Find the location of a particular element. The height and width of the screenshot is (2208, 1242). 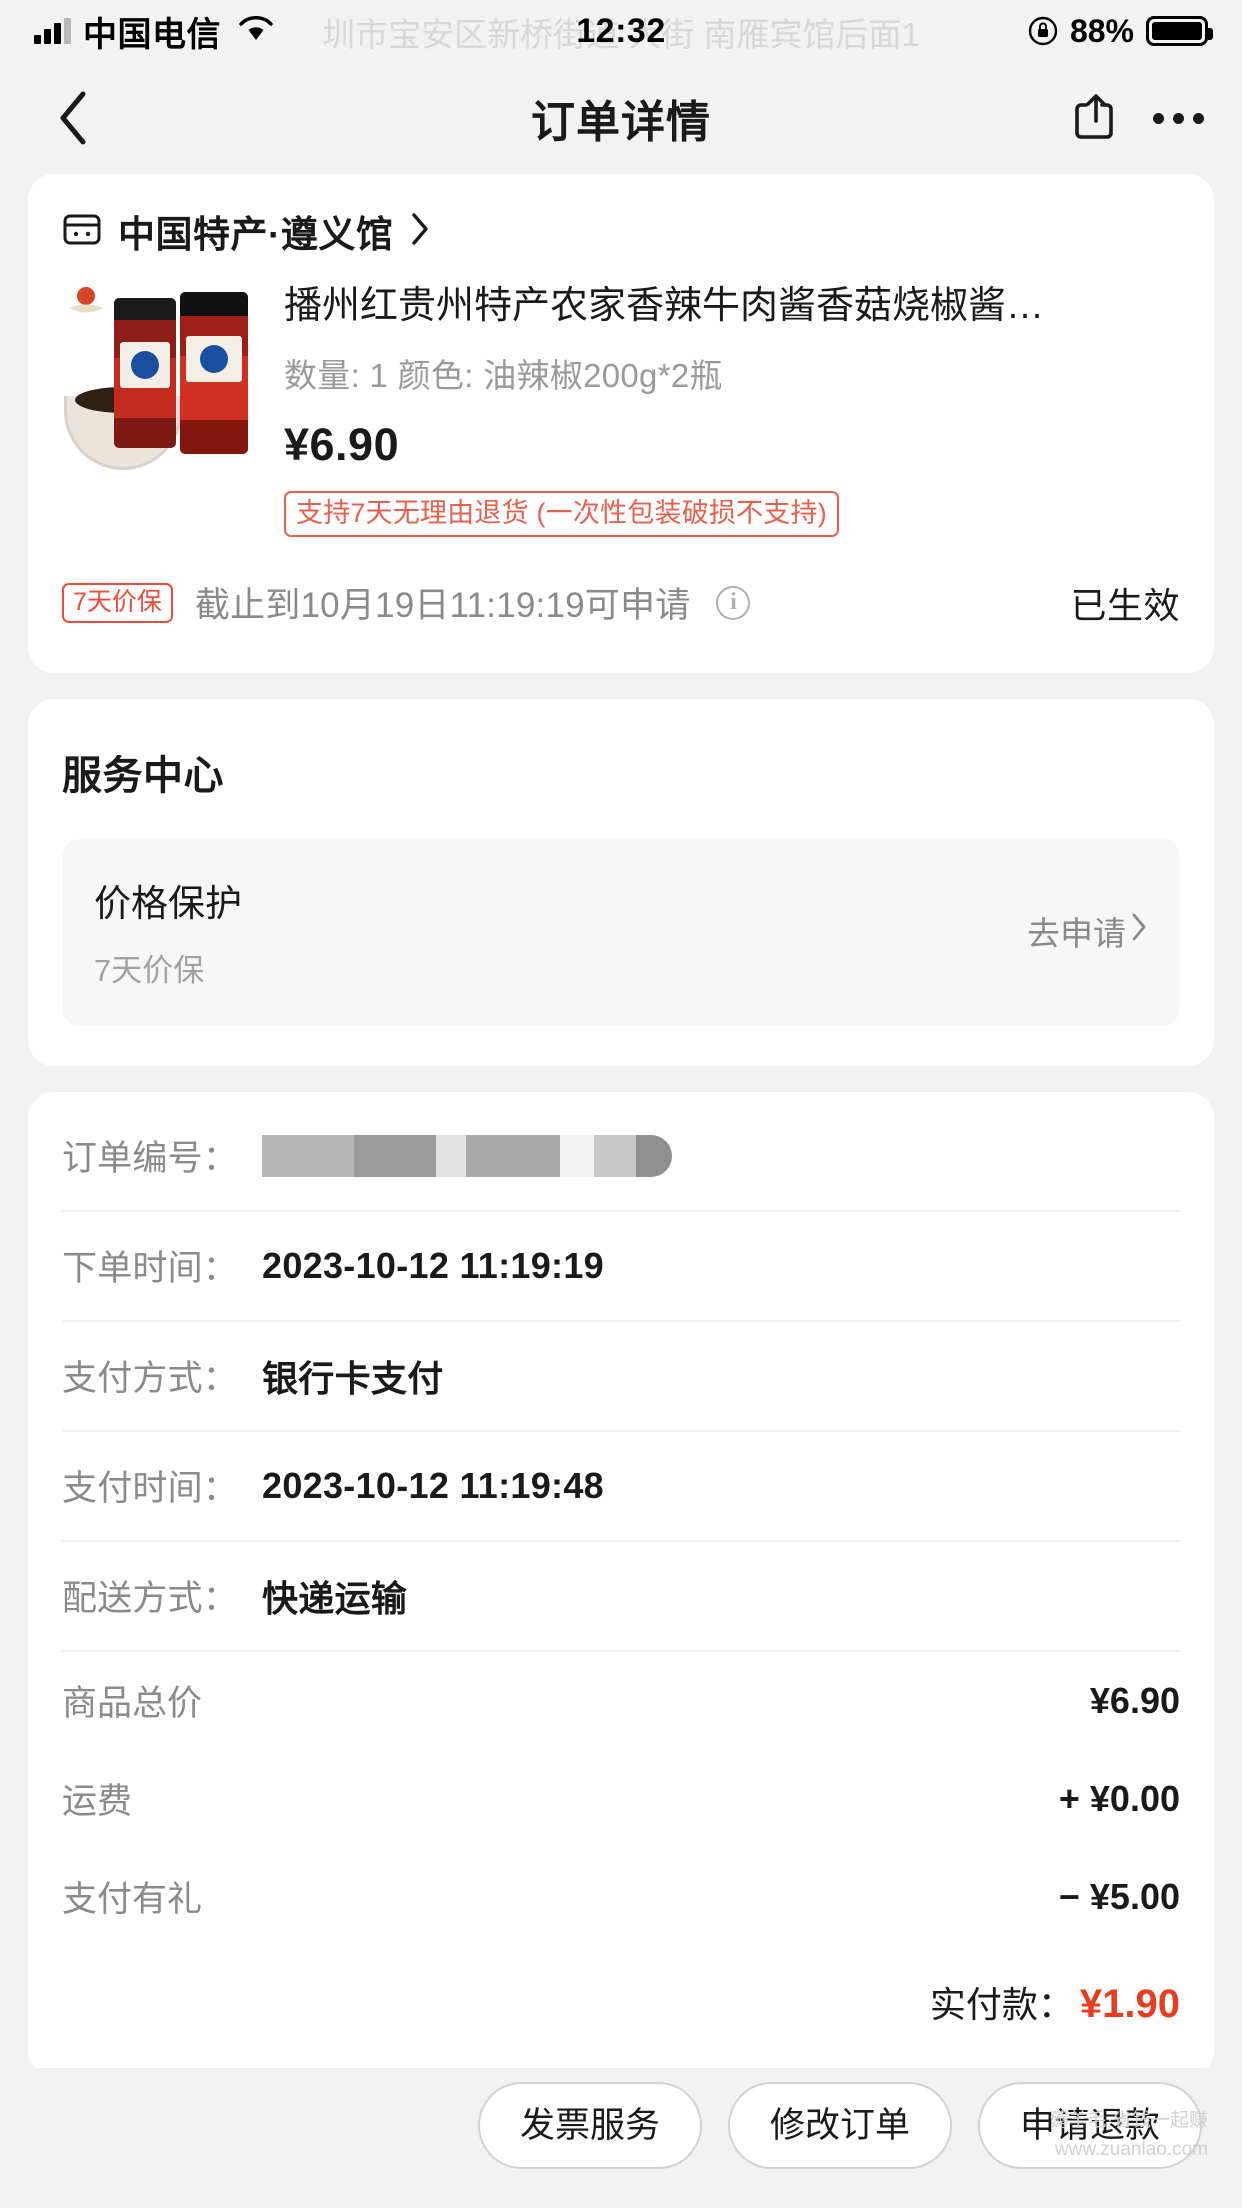

order-time-value: 2023-10-12 11:19:19 is located at coordinates (433, 1265).